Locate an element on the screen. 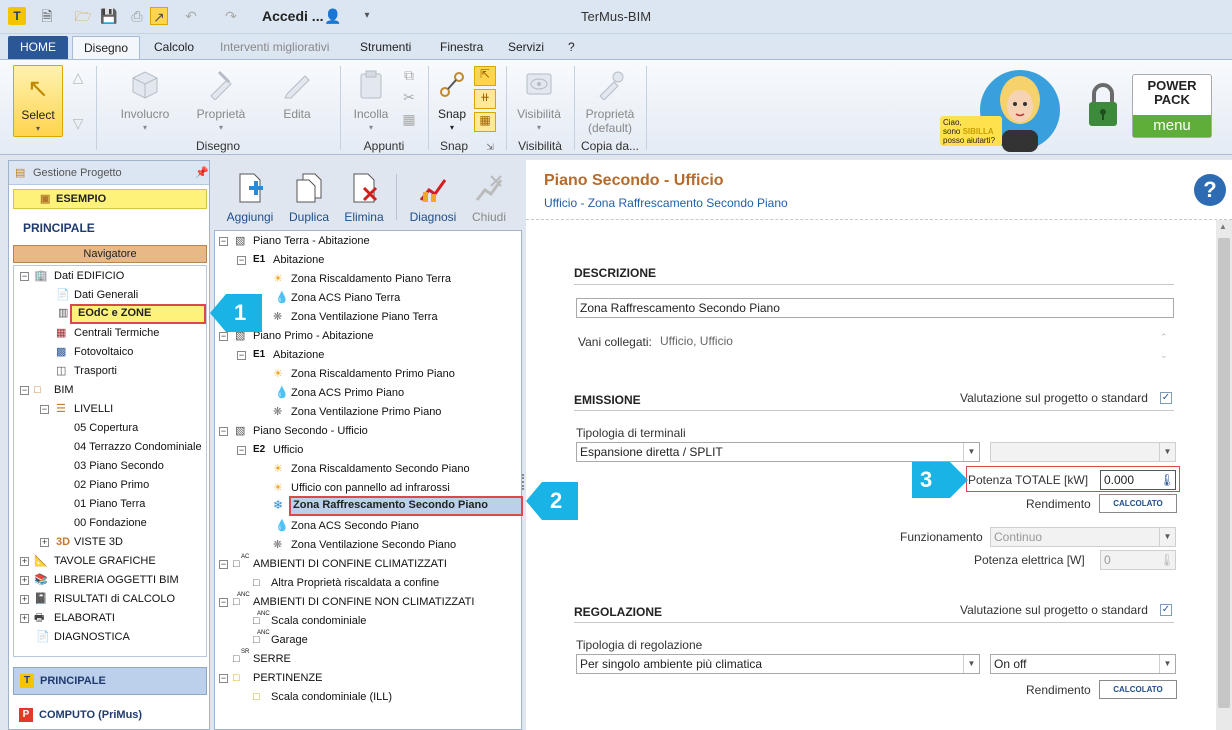 The height and width of the screenshot is (730, 1232). tree-zone: Zona Ventilazione Piano Terra is located at coordinates (364, 317).